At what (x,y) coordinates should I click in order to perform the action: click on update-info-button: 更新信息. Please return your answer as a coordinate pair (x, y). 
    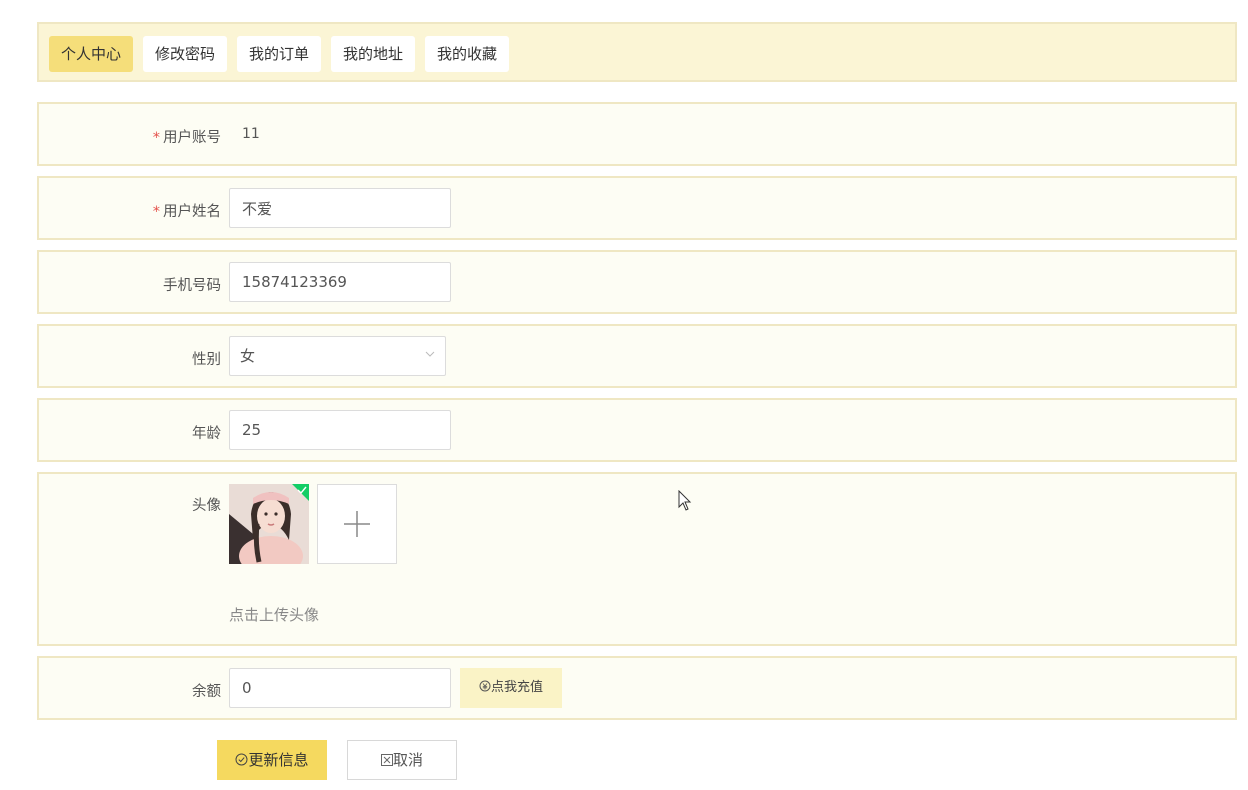
    Looking at the image, I should click on (272, 760).